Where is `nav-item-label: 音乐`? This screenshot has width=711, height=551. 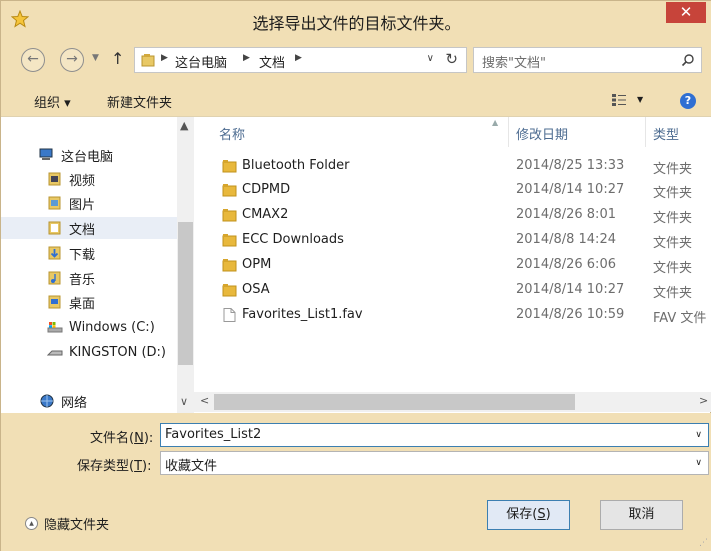 nav-item-label: 音乐 is located at coordinates (82, 280).